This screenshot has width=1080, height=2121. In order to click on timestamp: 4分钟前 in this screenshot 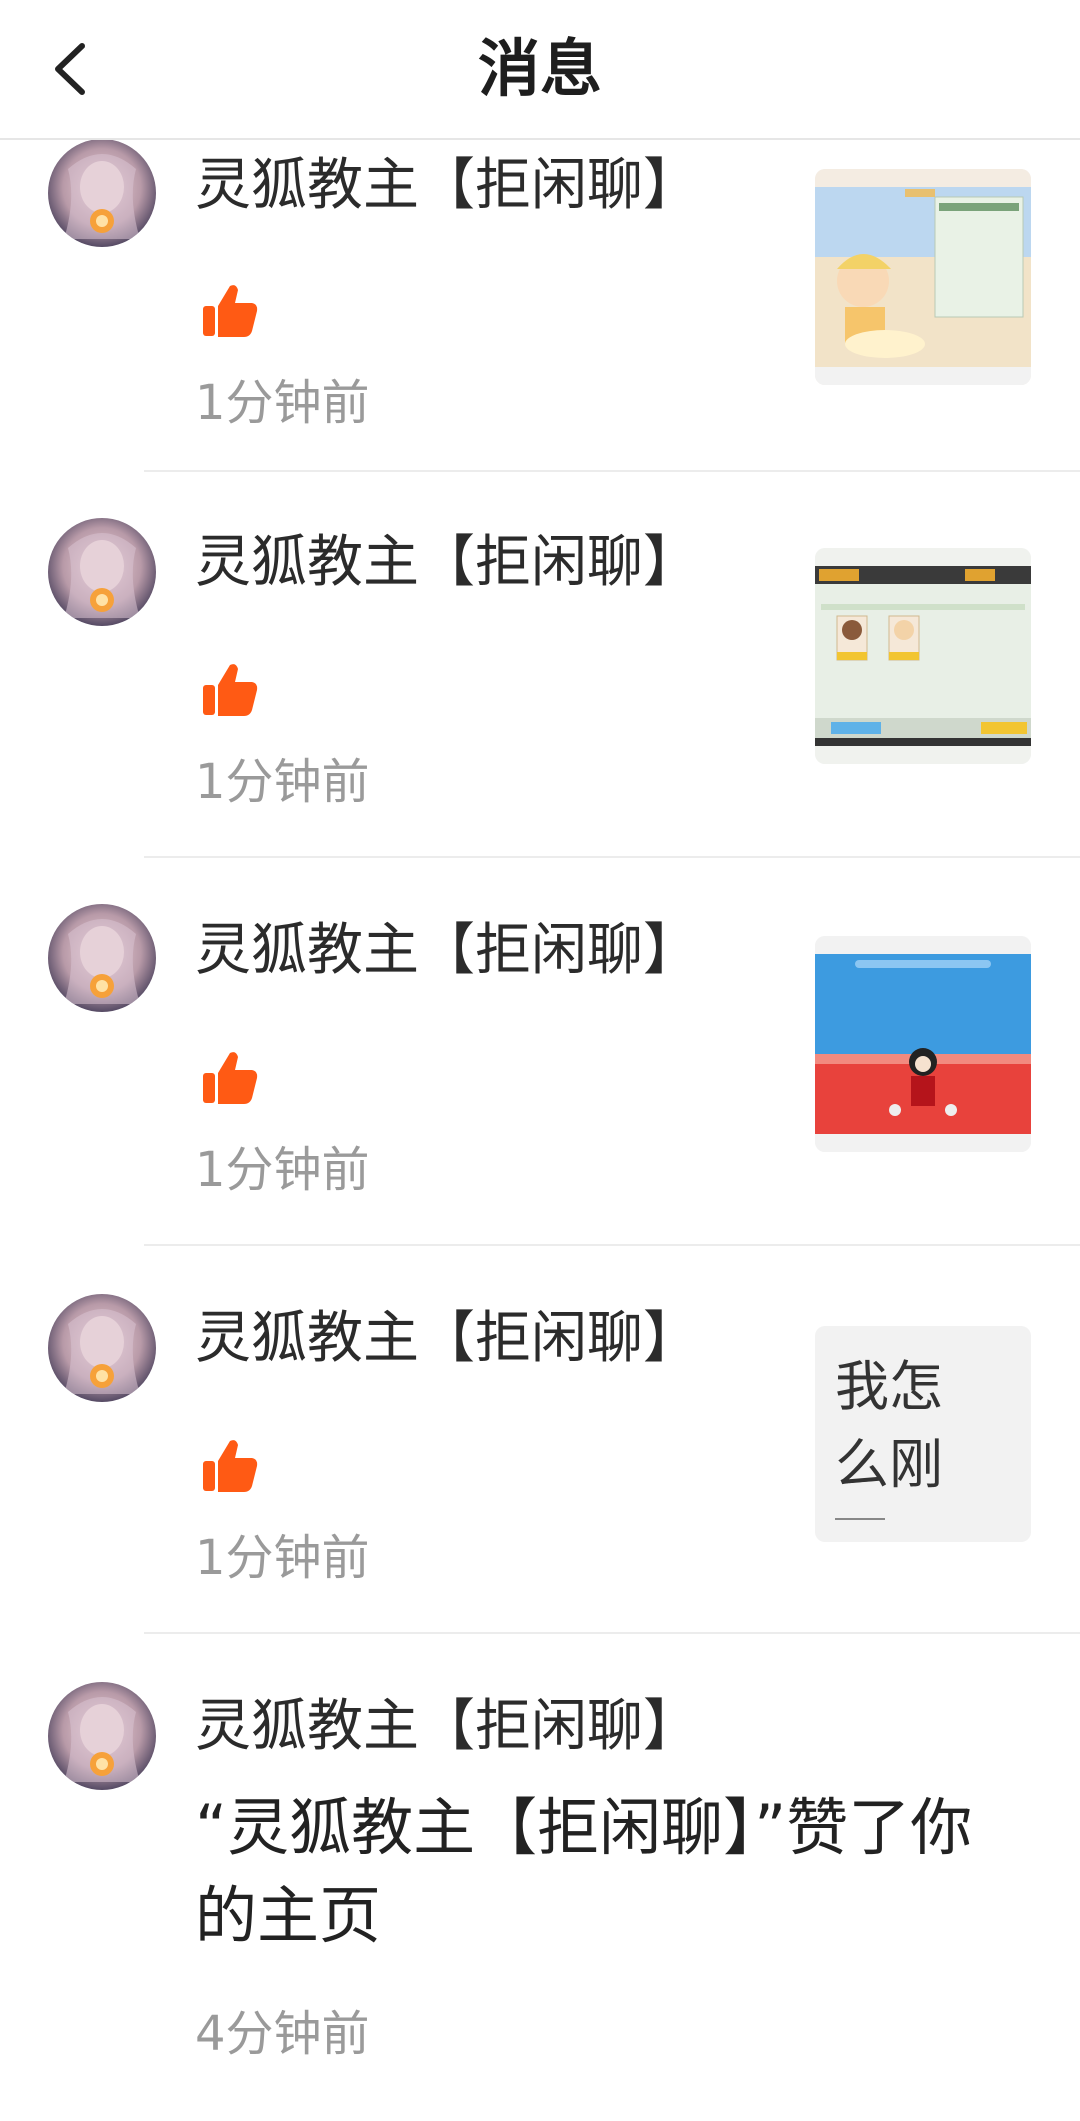, I will do `click(282, 2034)`.